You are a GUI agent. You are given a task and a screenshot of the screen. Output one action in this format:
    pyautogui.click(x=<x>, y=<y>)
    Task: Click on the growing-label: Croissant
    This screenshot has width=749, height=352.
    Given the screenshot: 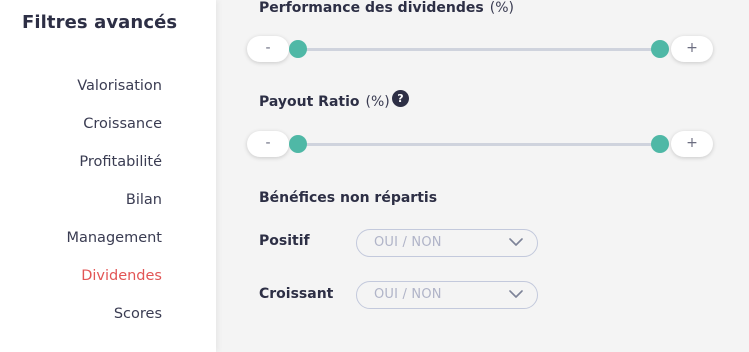 What is the action you would take?
    pyautogui.click(x=296, y=294)
    